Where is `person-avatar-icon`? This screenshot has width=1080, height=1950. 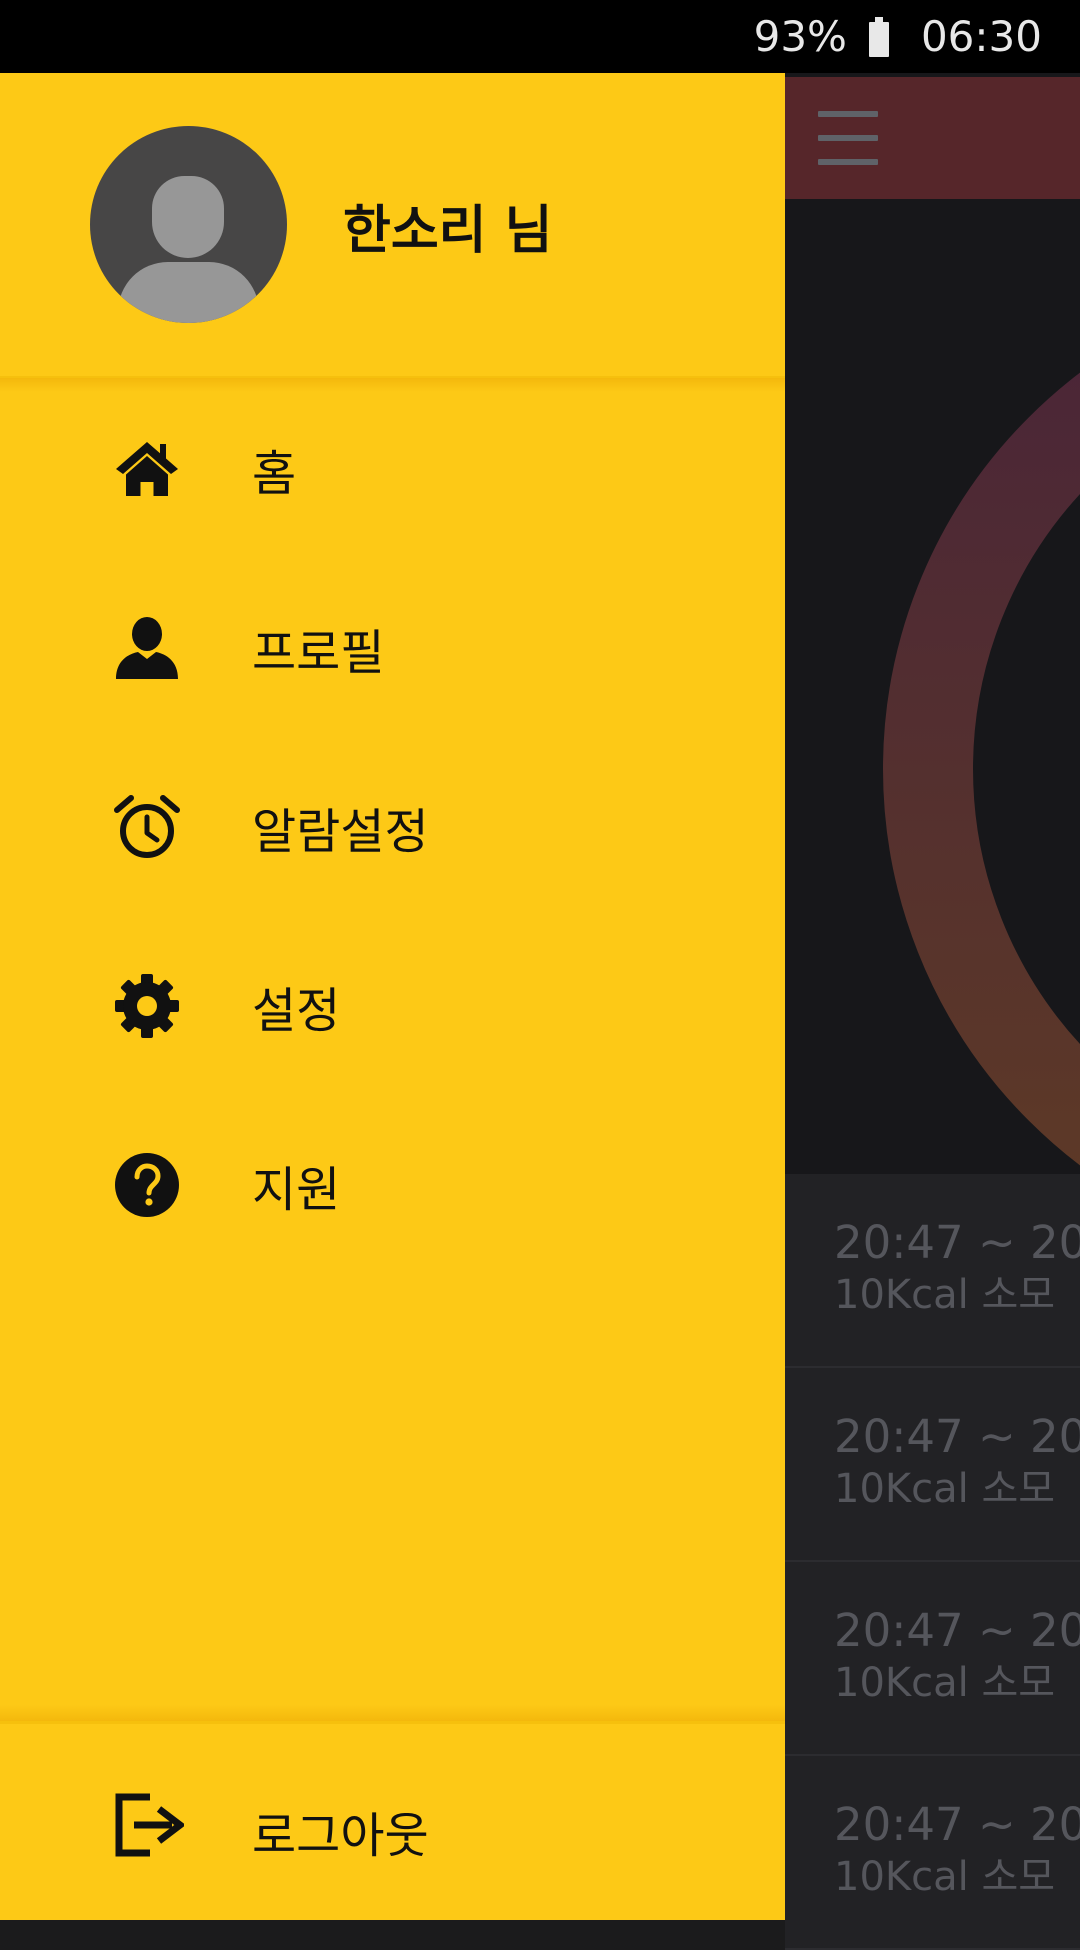
person-avatar-icon is located at coordinates (188, 224).